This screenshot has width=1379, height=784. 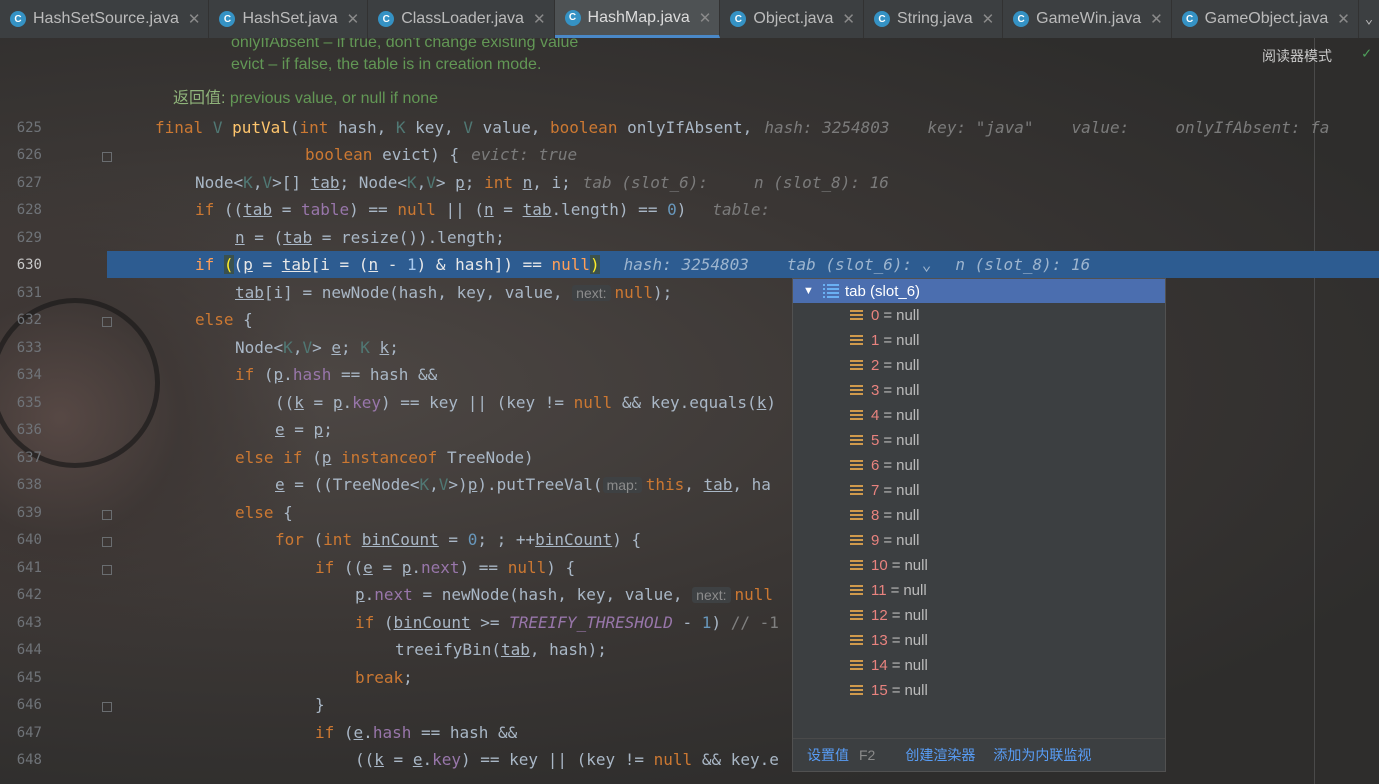 I want to click on code-line-637: else if (p instanceof TreeNode), so click(x=384, y=457).